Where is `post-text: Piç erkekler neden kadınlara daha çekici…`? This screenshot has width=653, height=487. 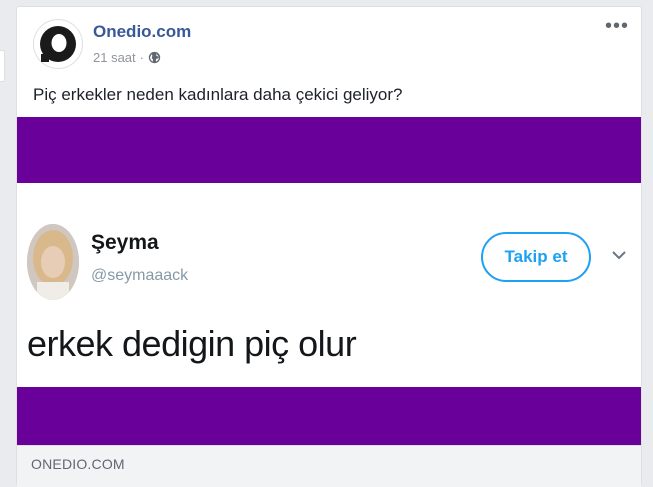
post-text: Piç erkekler neden kadınlara daha çekici… is located at coordinates (218, 94).